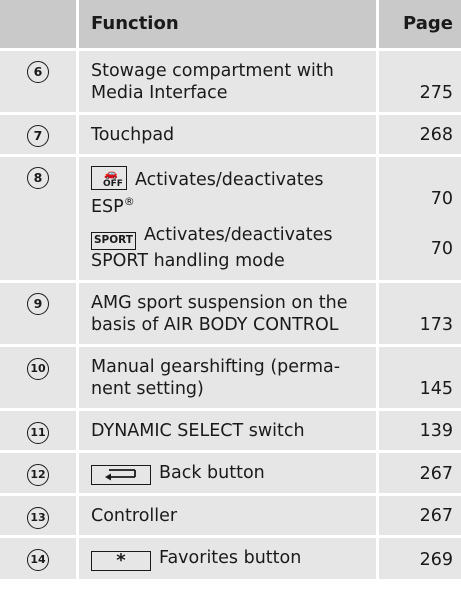 The width and height of the screenshot is (461, 589). Describe the element at coordinates (121, 561) in the screenshot. I see `star-icon: *` at that location.